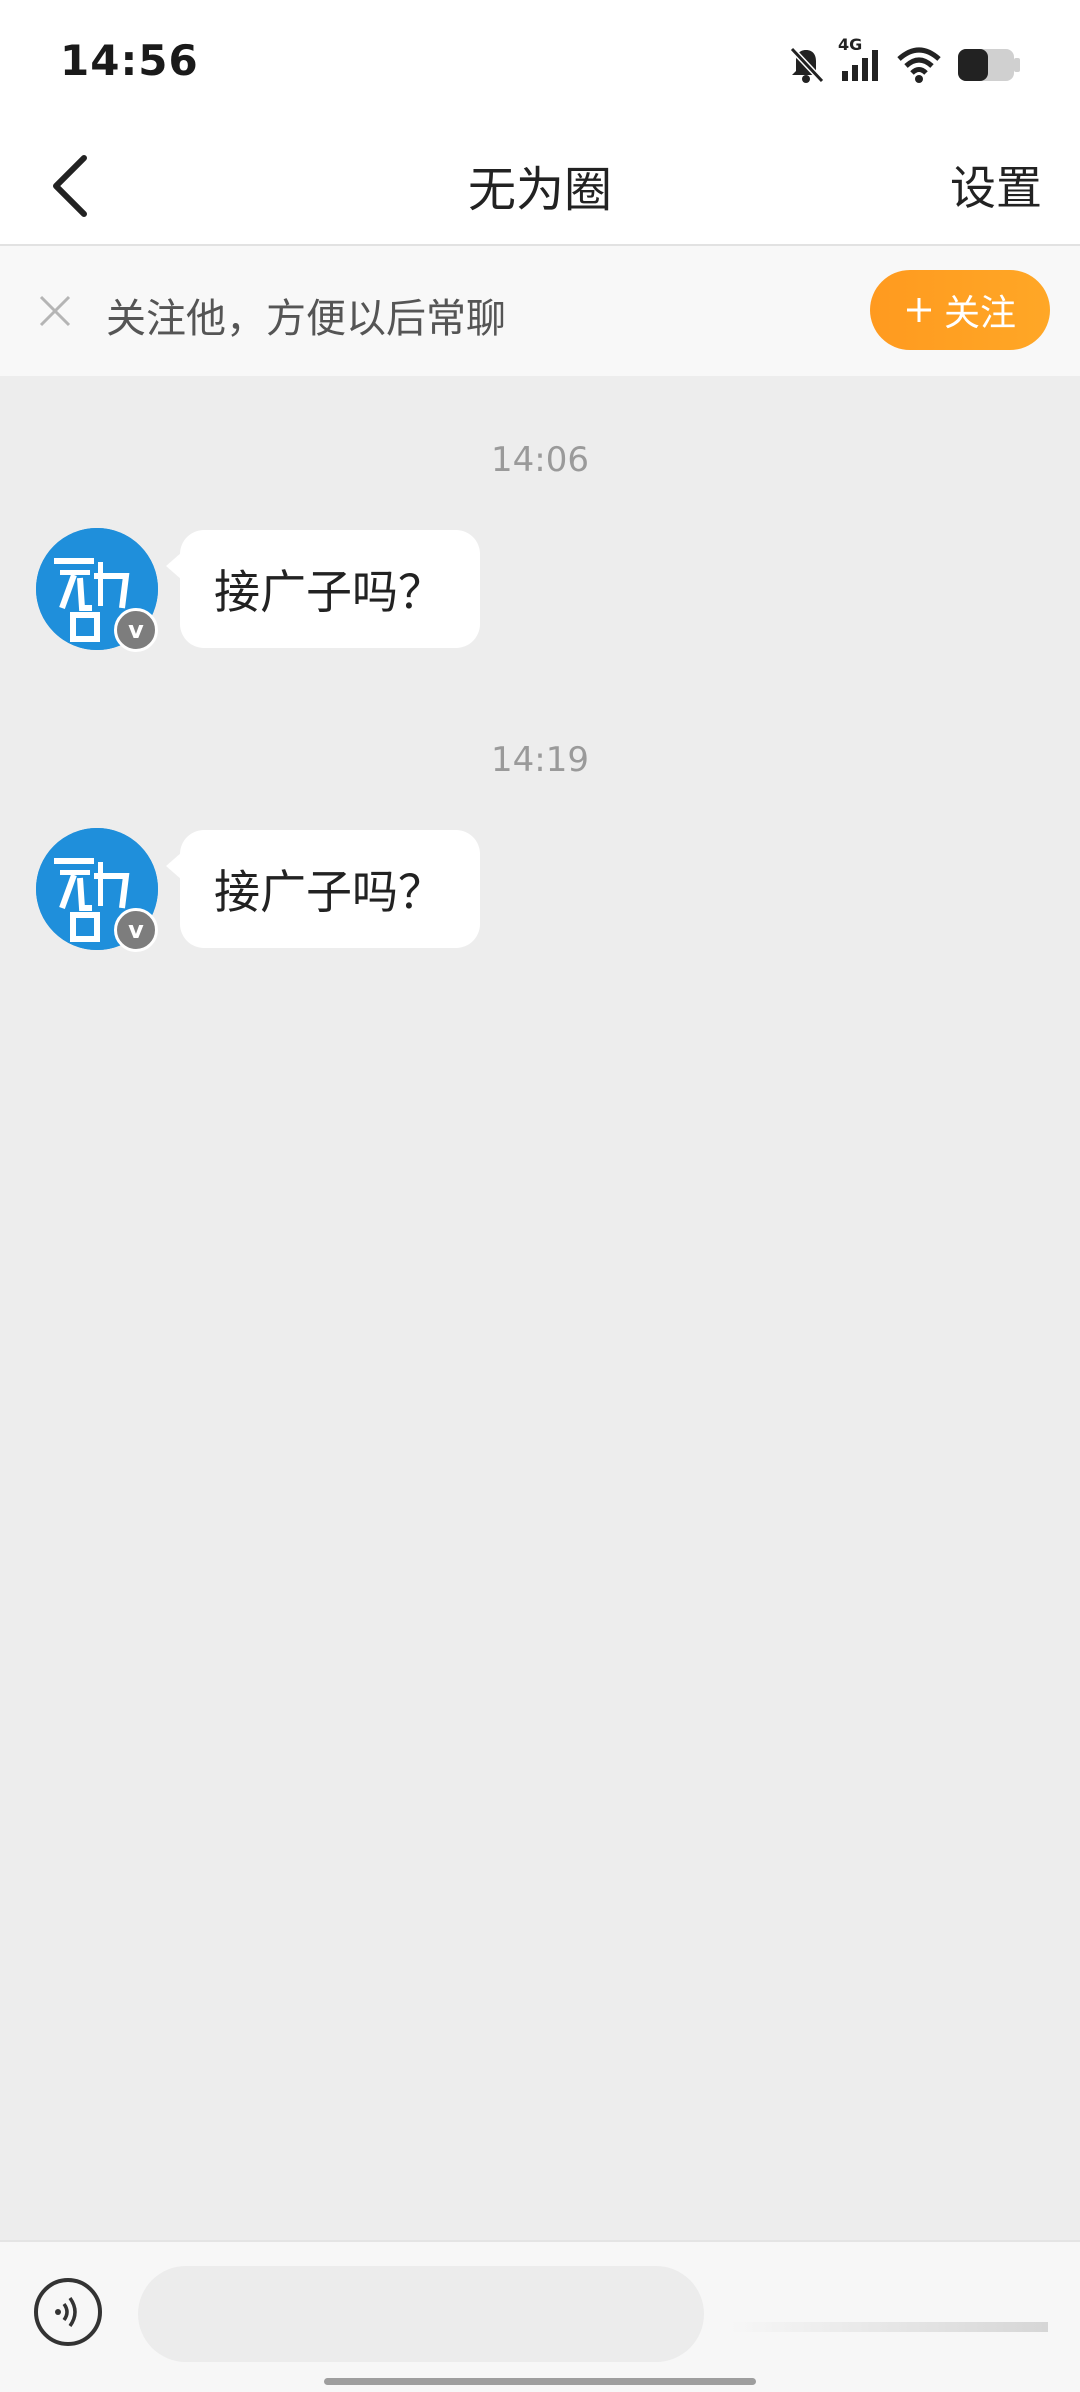  What do you see at coordinates (806, 65) in the screenshot?
I see `mute-bell-icon` at bounding box center [806, 65].